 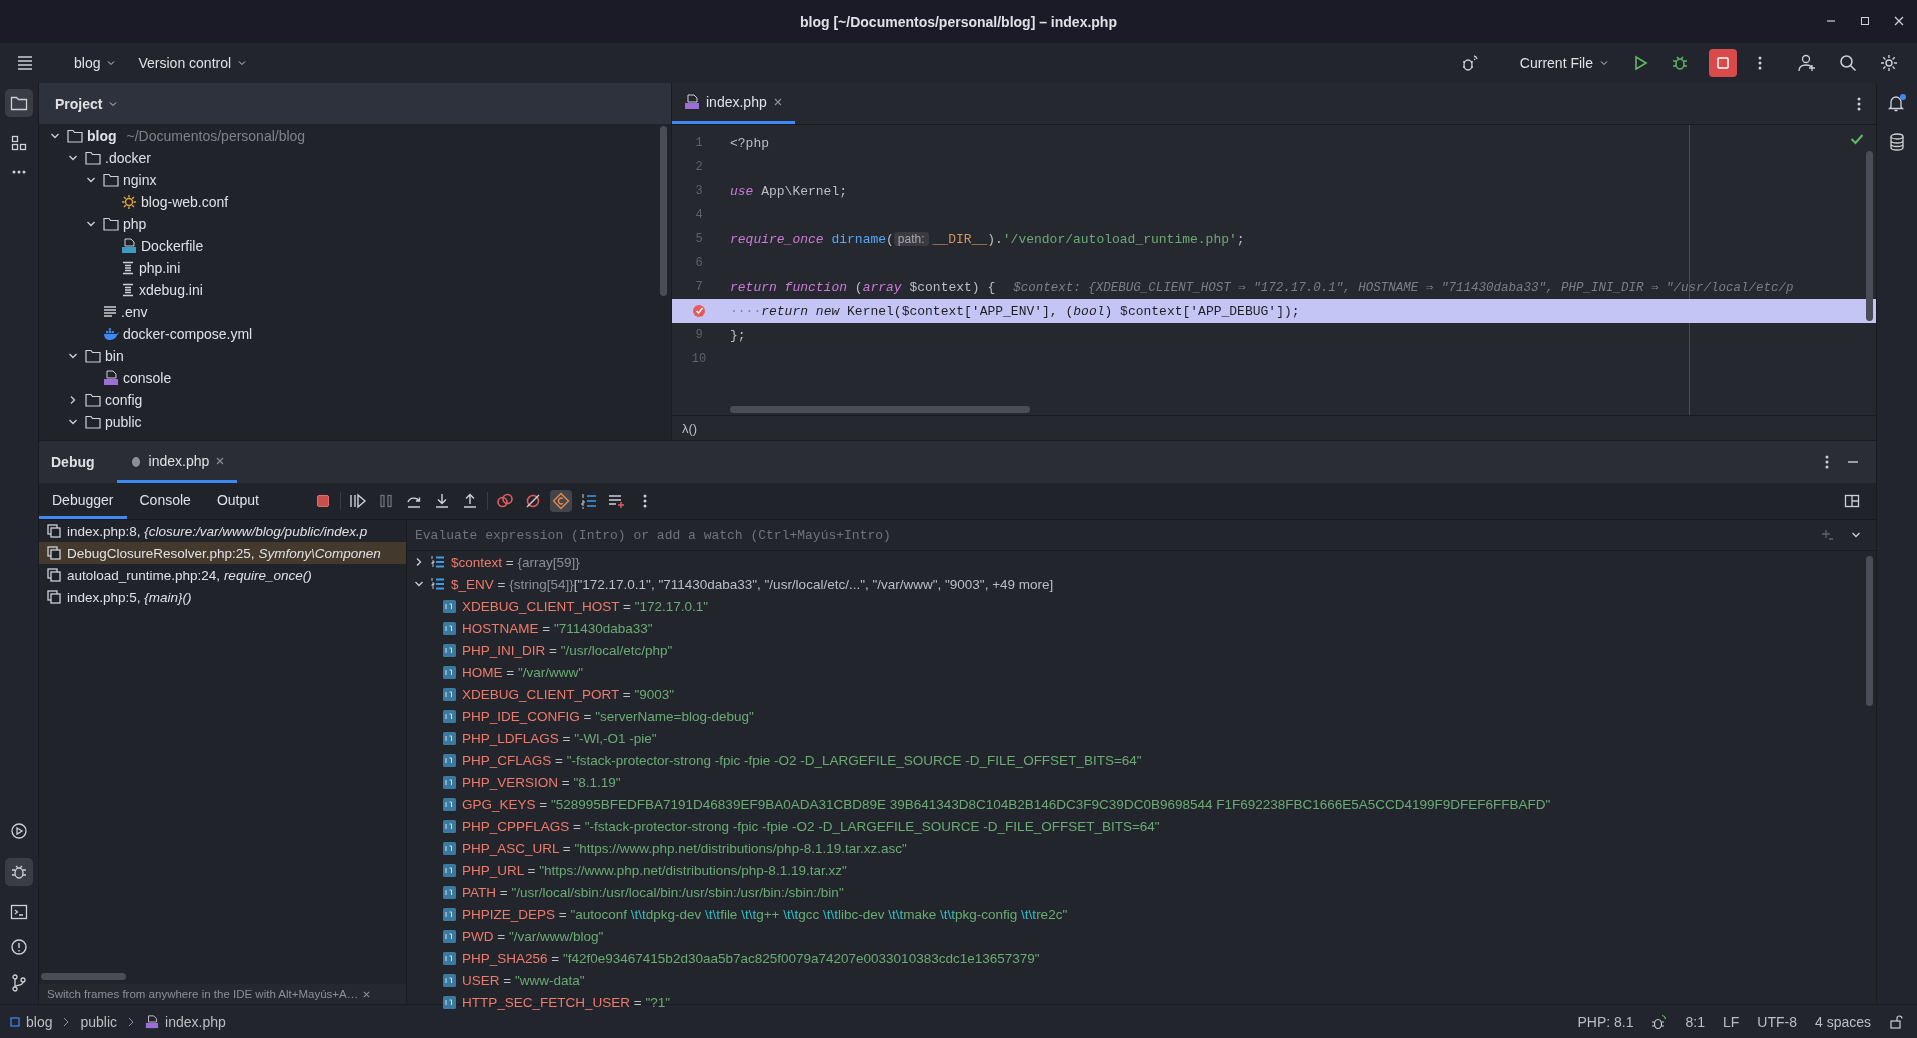 What do you see at coordinates (653, 892) in the screenshot?
I see `variable-entry: PATH = "/usr/local/sbin:/usr/local/bin:/usr/sbin:/usr/bin:/sbin:/bin"` at bounding box center [653, 892].